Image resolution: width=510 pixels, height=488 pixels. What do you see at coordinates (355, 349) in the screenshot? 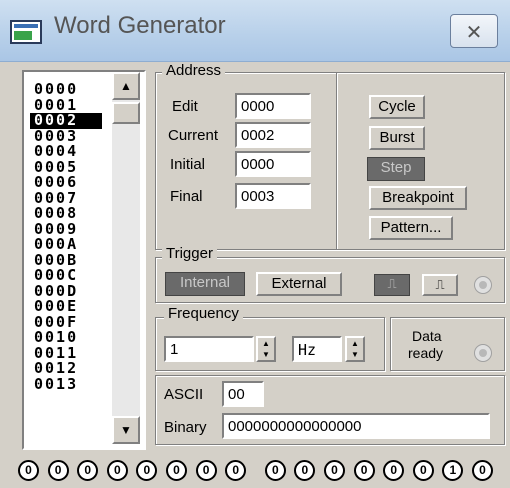
I see `unit-spinner: ▲ ▼` at bounding box center [355, 349].